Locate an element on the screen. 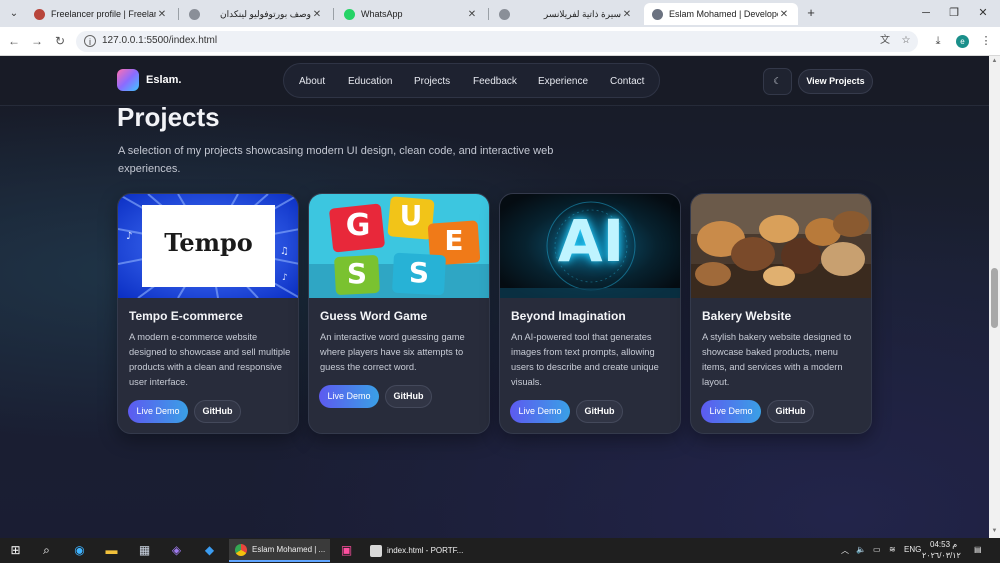 The width and height of the screenshot is (1000, 563). media-app-icon: ▦ is located at coordinates (144, 550).